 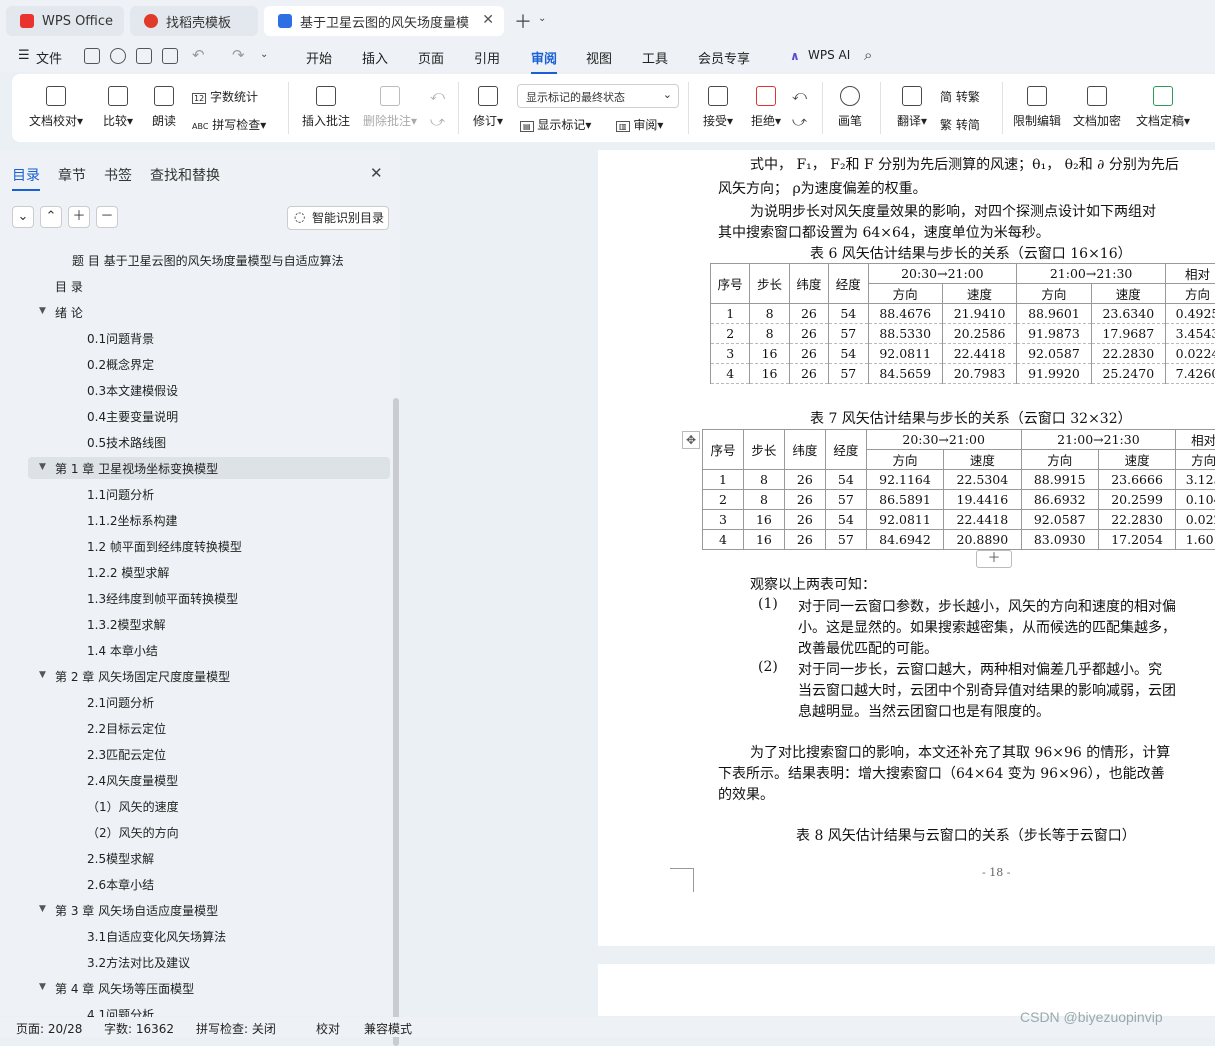 What do you see at coordinates (598, 96) in the screenshot?
I see `display-mode-select: 显示标记的最终状态 ⌄` at bounding box center [598, 96].